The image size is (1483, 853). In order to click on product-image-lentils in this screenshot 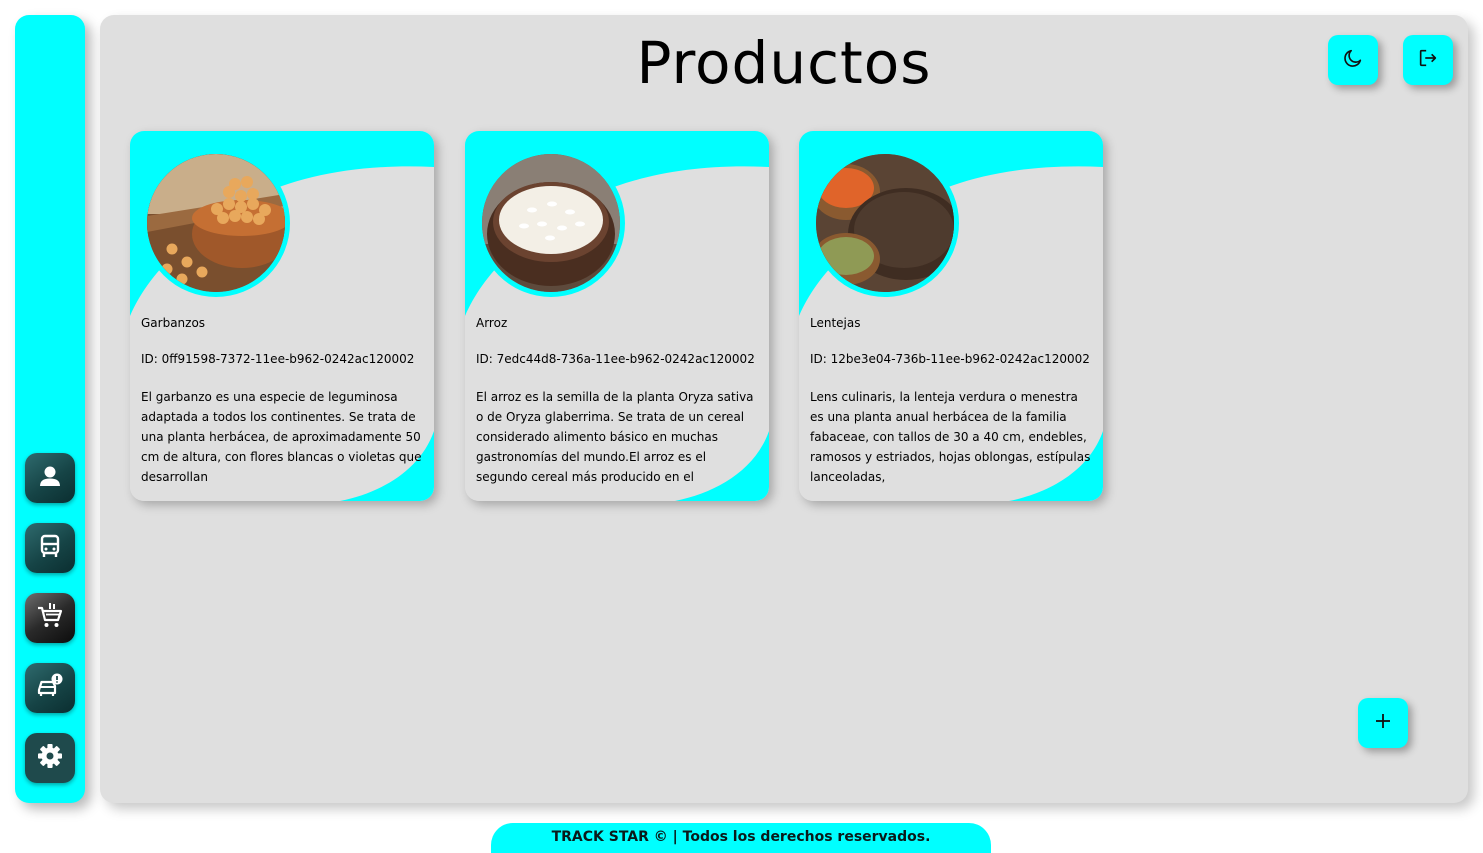, I will do `click(885, 223)`.